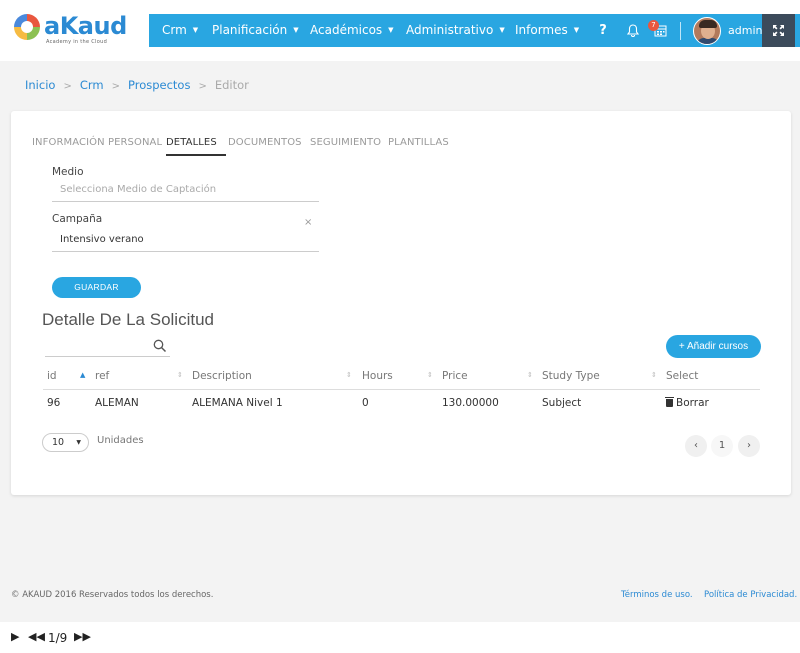  I want to click on tab-informacion-personal: INFORMACIÓN PERSONAL, so click(97, 142).